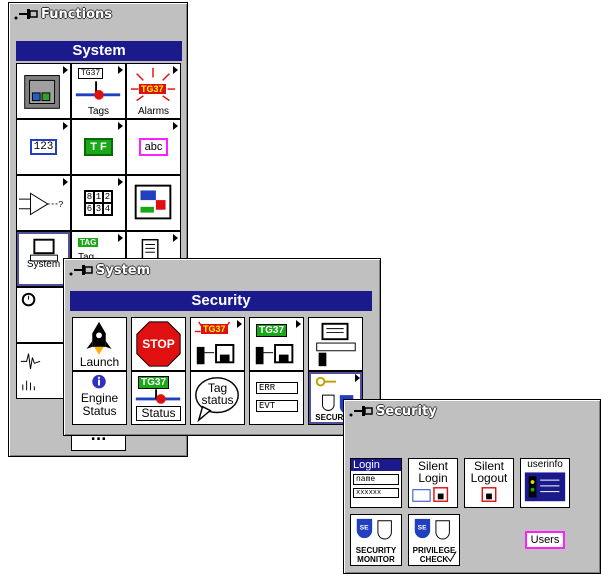  I want to click on users-tile: Users, so click(545, 540).